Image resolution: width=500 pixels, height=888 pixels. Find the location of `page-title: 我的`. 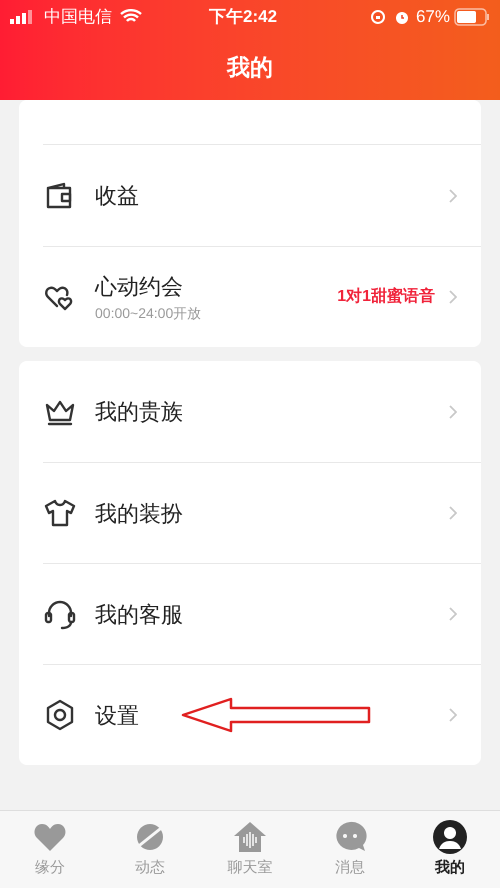

page-title: 我的 is located at coordinates (250, 67).